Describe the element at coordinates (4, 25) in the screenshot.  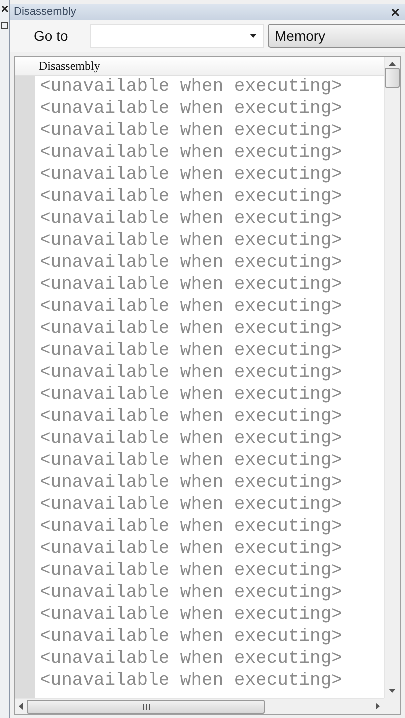
I see `window-icon` at that location.